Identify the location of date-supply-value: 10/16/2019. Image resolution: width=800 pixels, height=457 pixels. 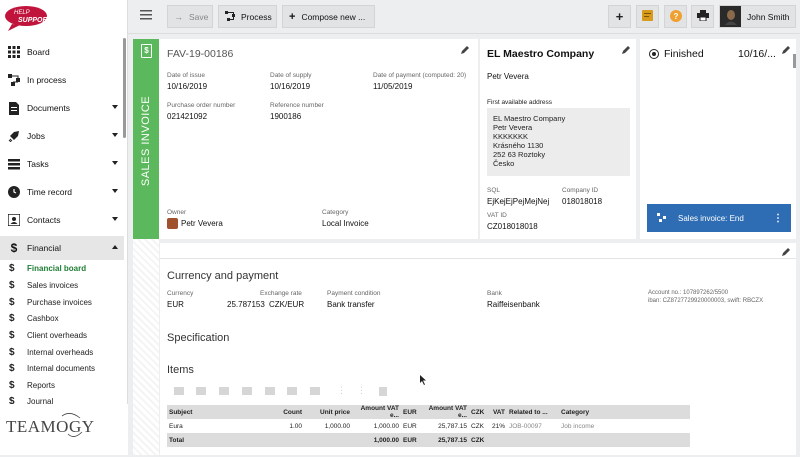
(290, 86).